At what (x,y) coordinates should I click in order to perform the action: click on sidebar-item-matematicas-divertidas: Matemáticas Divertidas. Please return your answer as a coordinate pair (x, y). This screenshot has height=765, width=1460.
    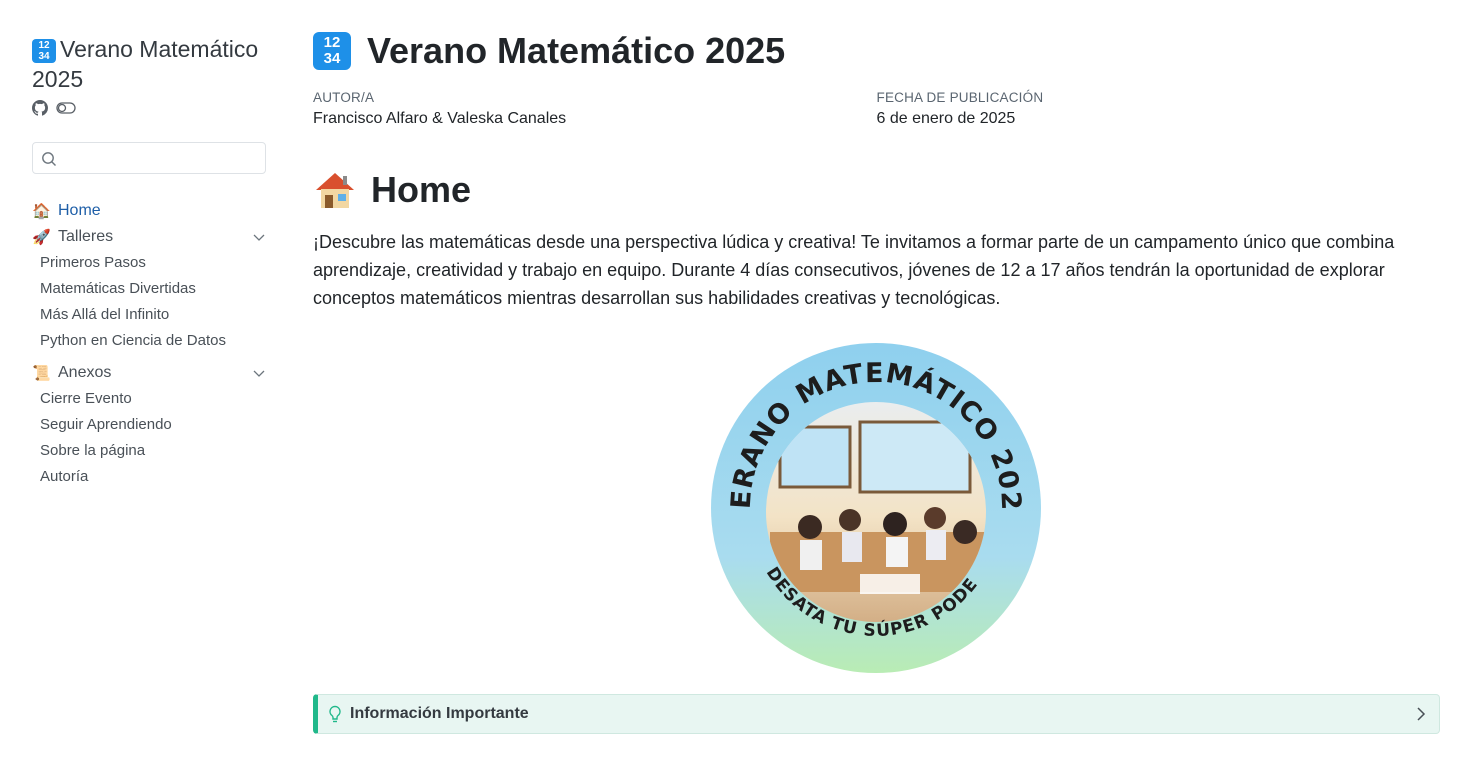
    Looking at the image, I should click on (149, 289).